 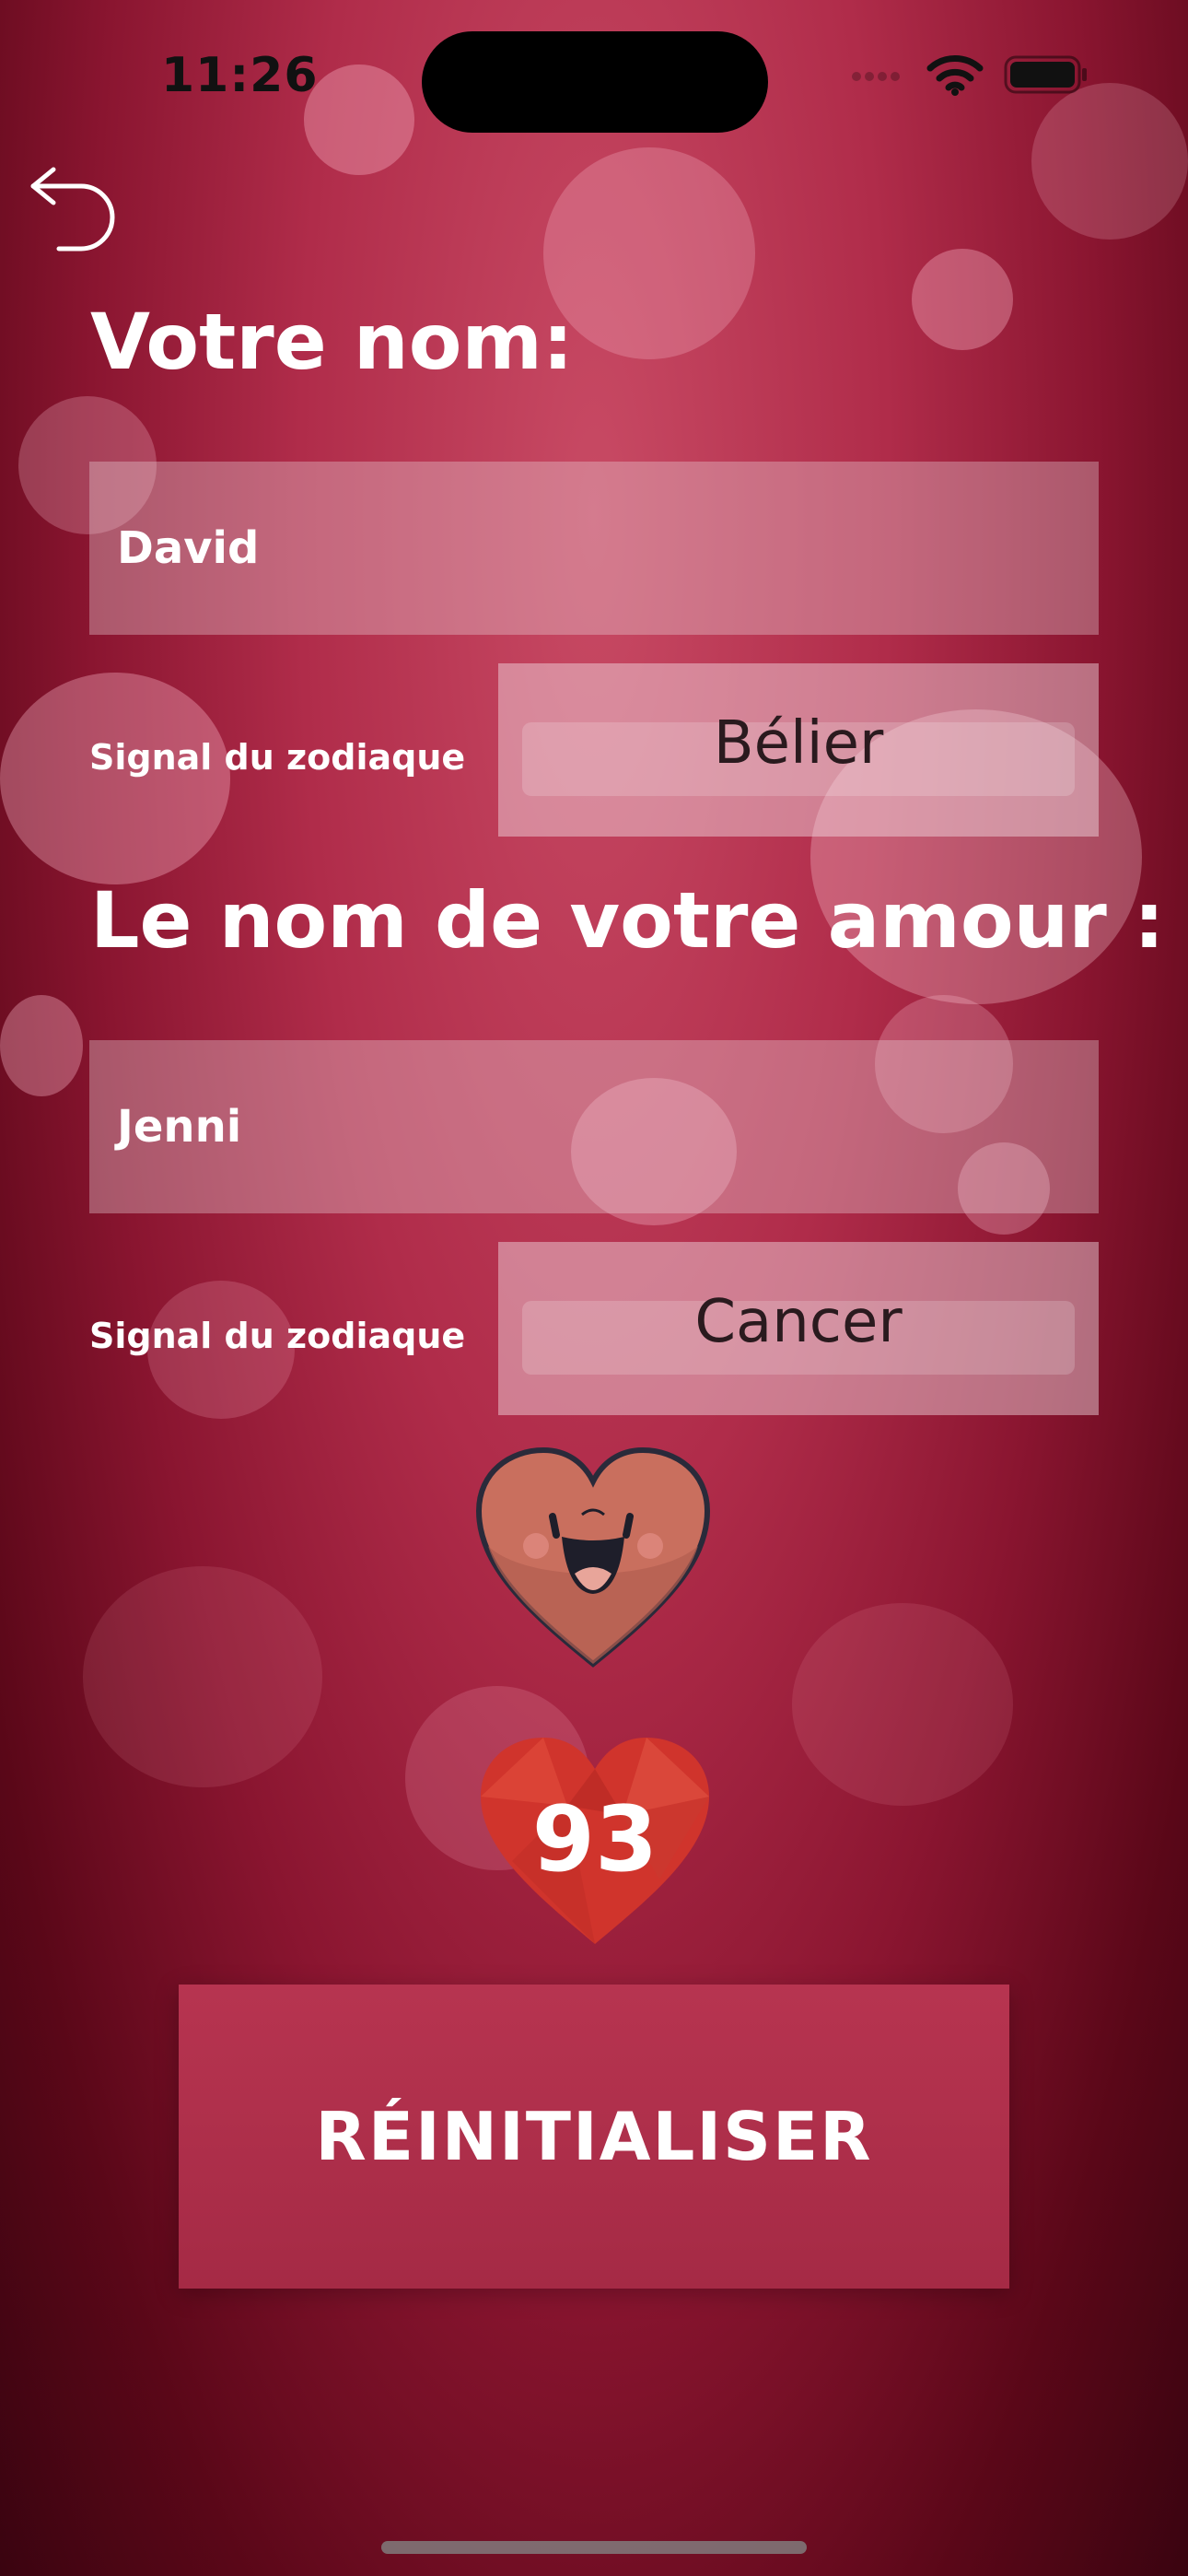 What do you see at coordinates (594, 1839) in the screenshot?
I see `compatibility-score: 93` at bounding box center [594, 1839].